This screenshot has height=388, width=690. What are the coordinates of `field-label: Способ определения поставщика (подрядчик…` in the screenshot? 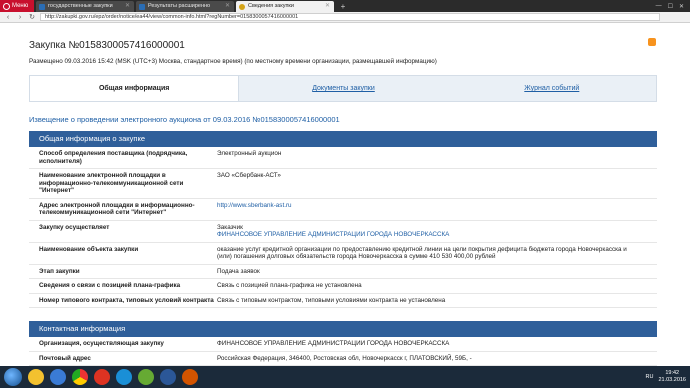 It's located at (113, 157).